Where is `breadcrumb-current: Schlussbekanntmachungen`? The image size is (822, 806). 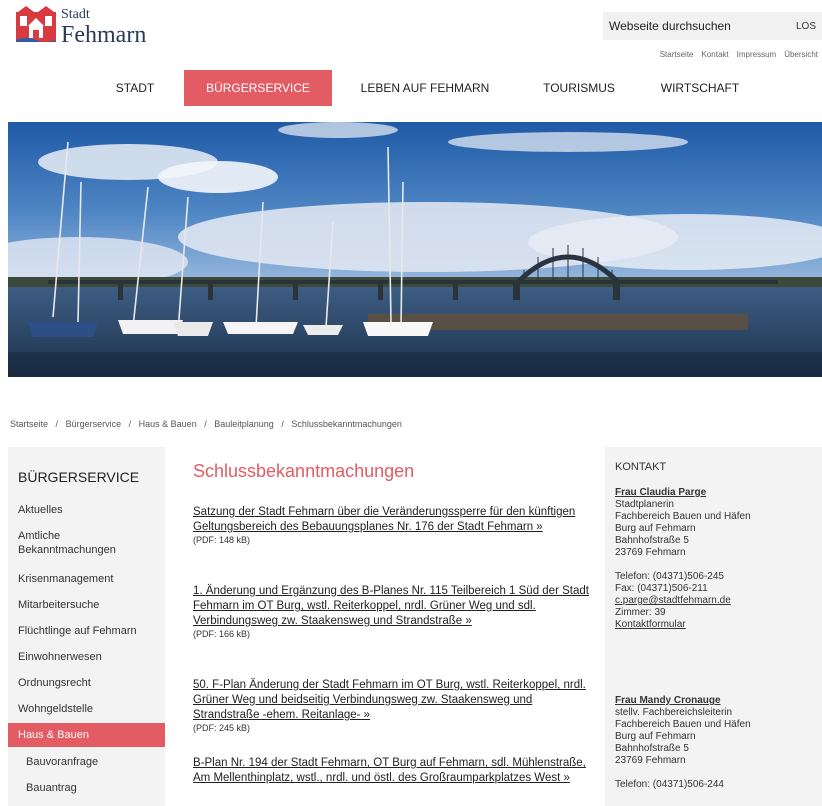
breadcrumb-current: Schlussbekanntmachungen is located at coordinates (346, 424).